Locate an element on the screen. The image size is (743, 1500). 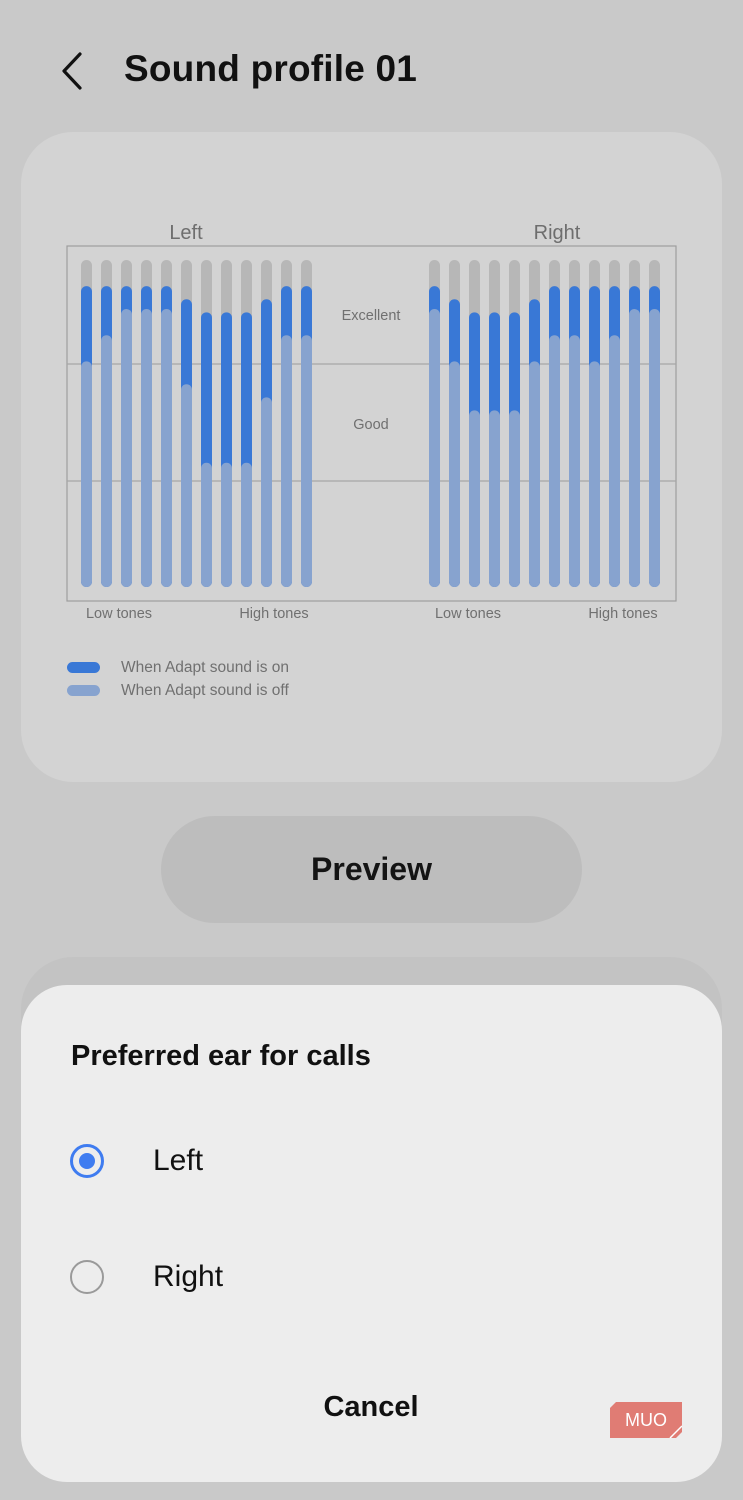
option-right-label: Right is located at coordinates (188, 1276).